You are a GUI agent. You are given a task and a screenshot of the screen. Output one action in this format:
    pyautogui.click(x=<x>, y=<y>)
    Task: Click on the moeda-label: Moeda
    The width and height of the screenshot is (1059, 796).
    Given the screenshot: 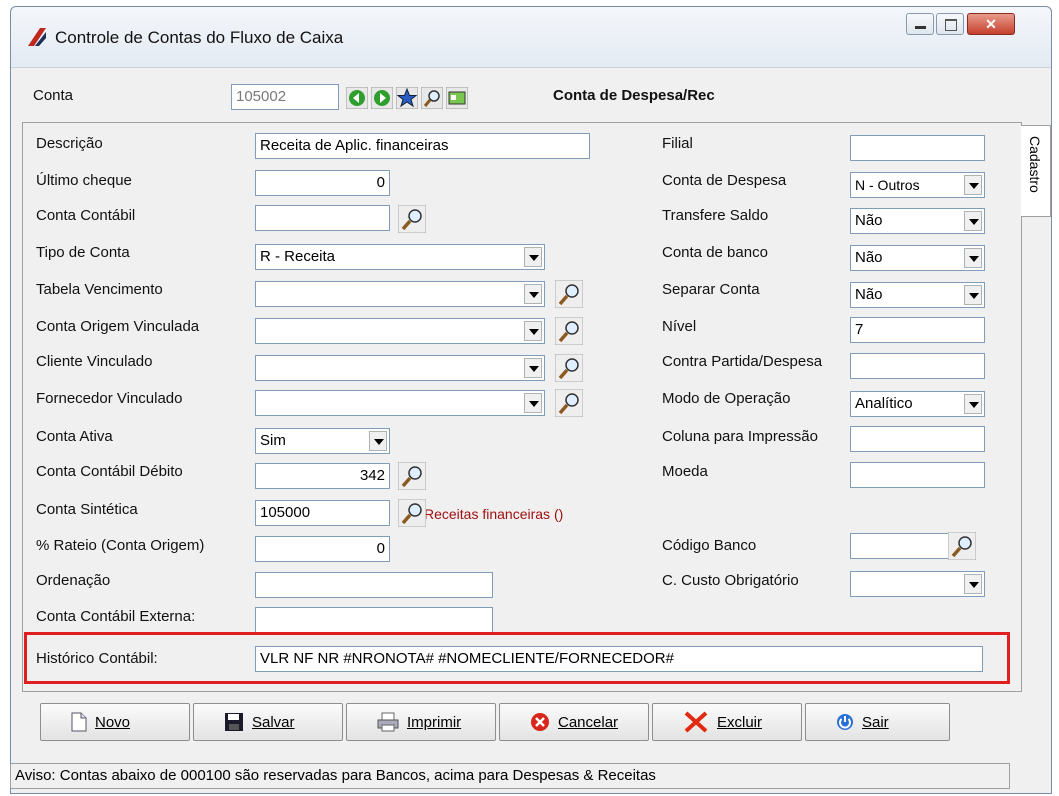 What is the action you would take?
    pyautogui.click(x=685, y=471)
    